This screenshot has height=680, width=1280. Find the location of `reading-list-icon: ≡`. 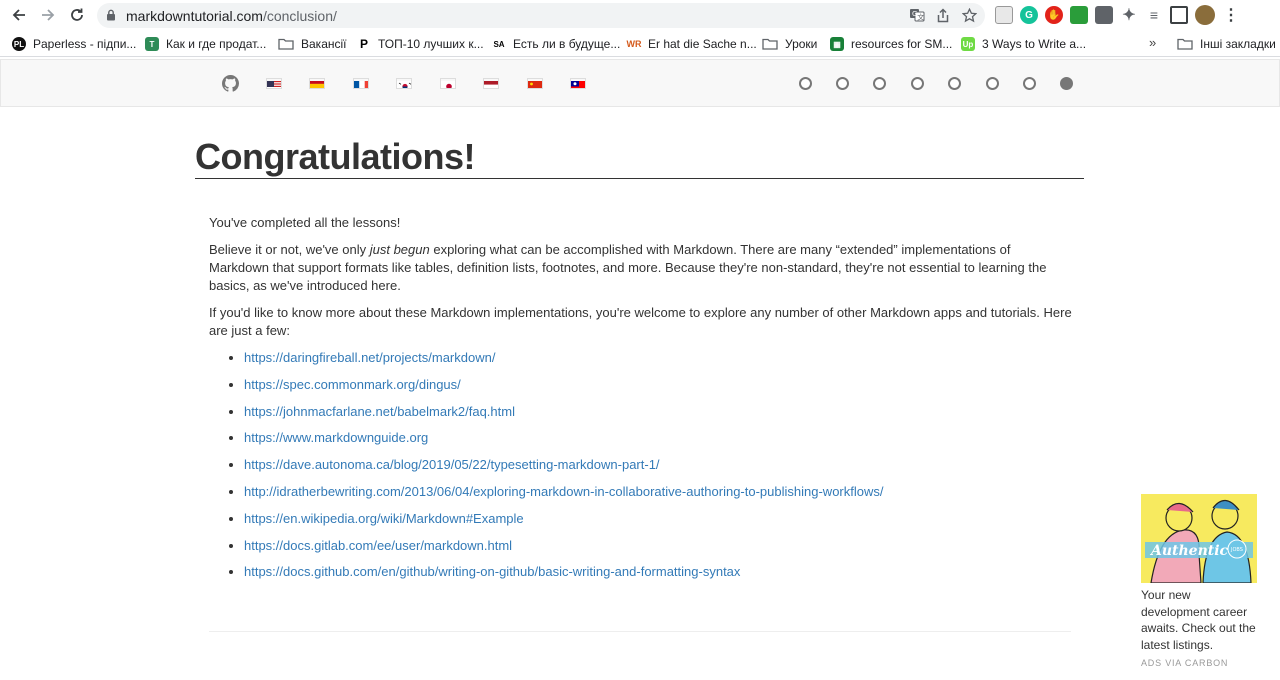

reading-list-icon: ≡ is located at coordinates (1154, 15).